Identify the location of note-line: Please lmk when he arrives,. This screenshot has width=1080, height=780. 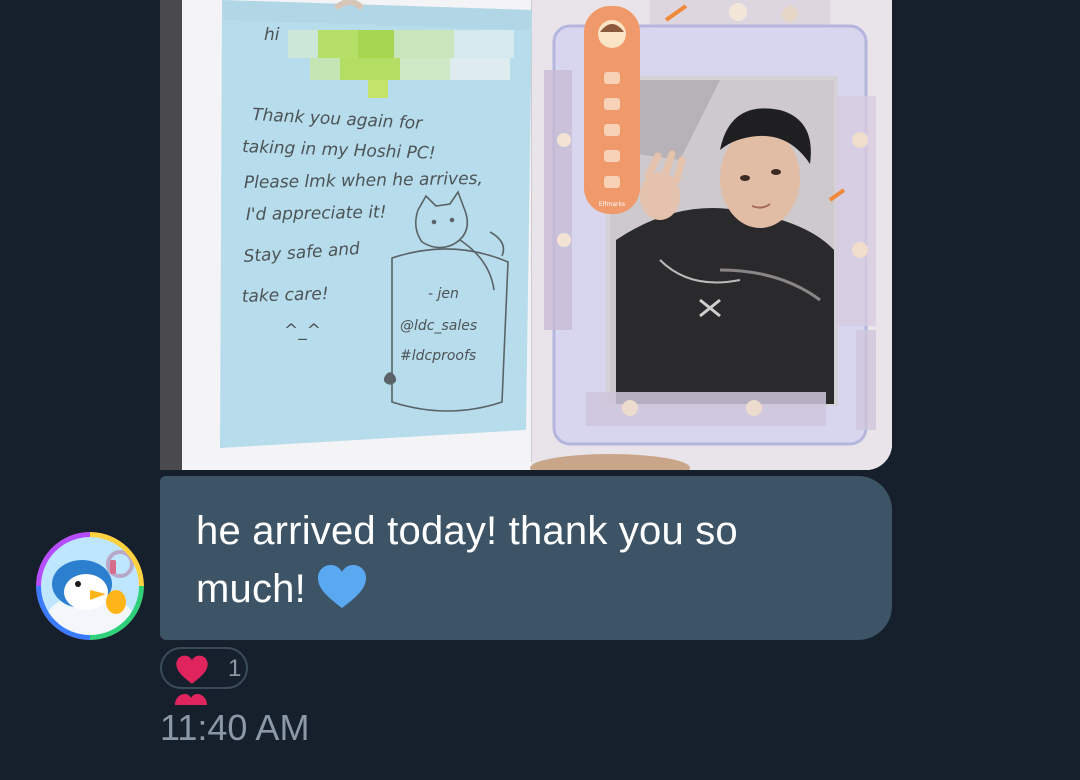
(363, 181).